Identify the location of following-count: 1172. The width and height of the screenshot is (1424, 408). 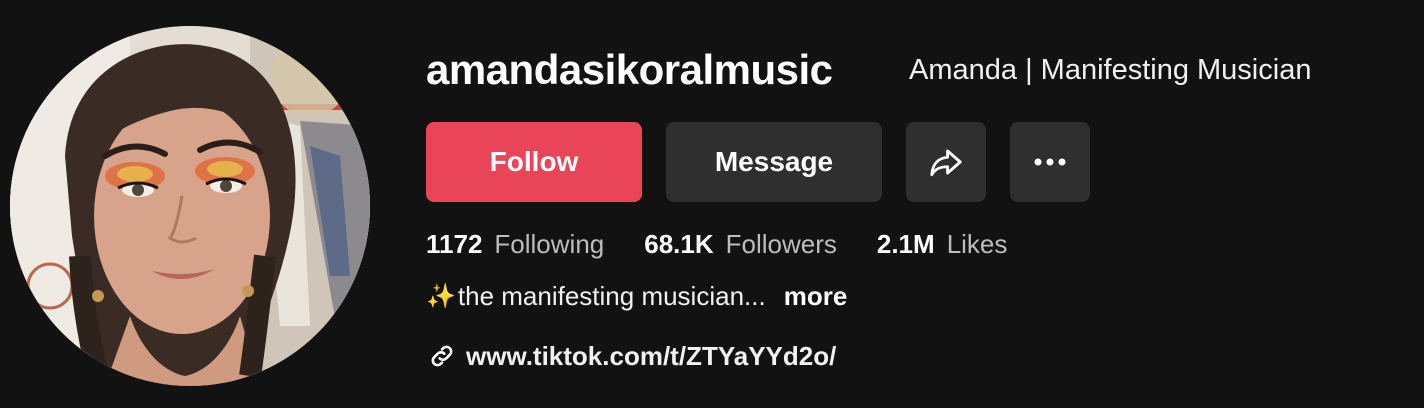
(454, 243).